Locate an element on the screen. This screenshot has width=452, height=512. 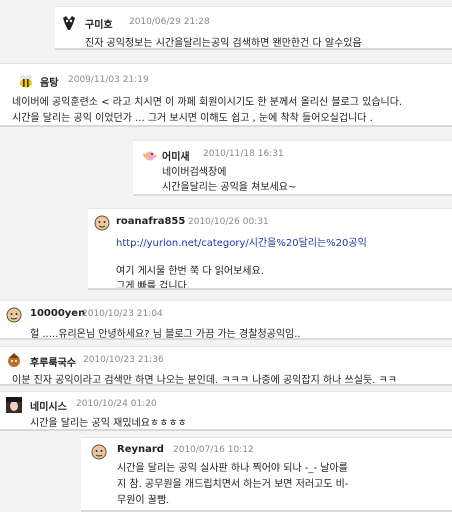
comment-author: 네미시스 is located at coordinates (48, 405).